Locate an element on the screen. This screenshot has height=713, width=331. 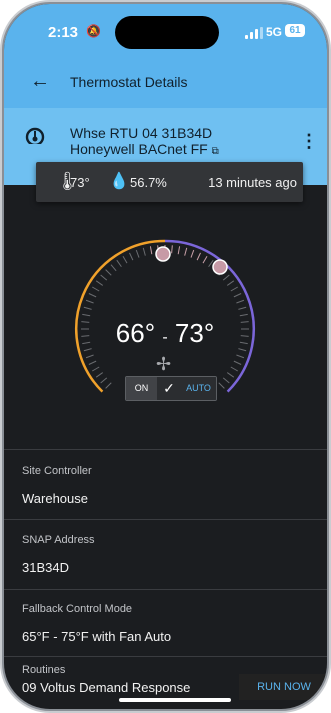
bell-muted-icon: 🔕 is located at coordinates (93, 31).